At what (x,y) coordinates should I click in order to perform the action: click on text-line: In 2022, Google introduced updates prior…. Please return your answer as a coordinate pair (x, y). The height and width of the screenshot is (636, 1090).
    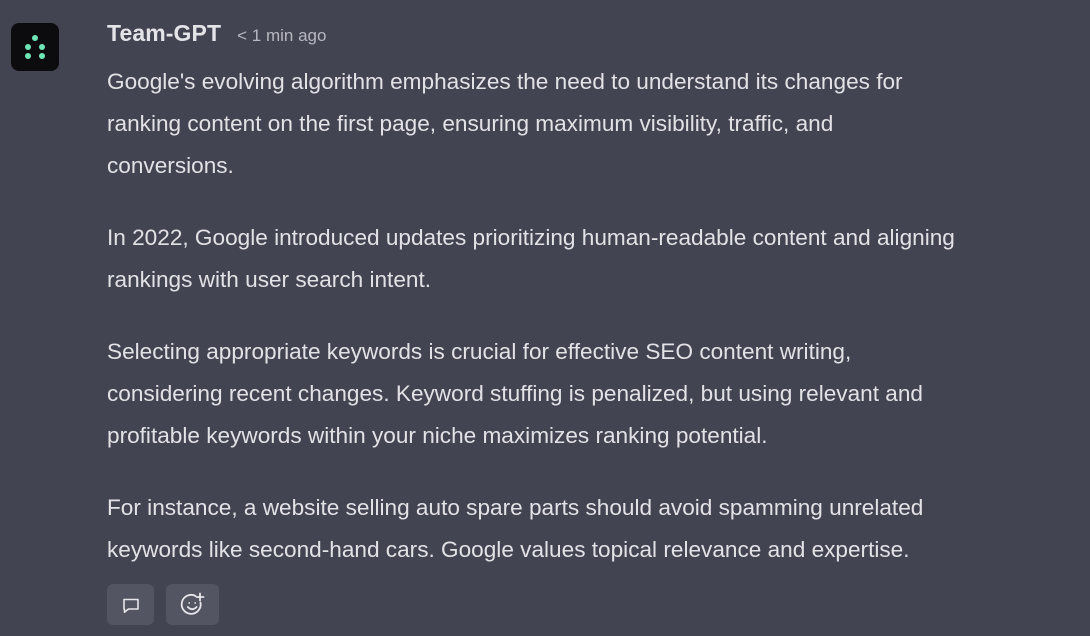
    Looking at the image, I should click on (531, 237).